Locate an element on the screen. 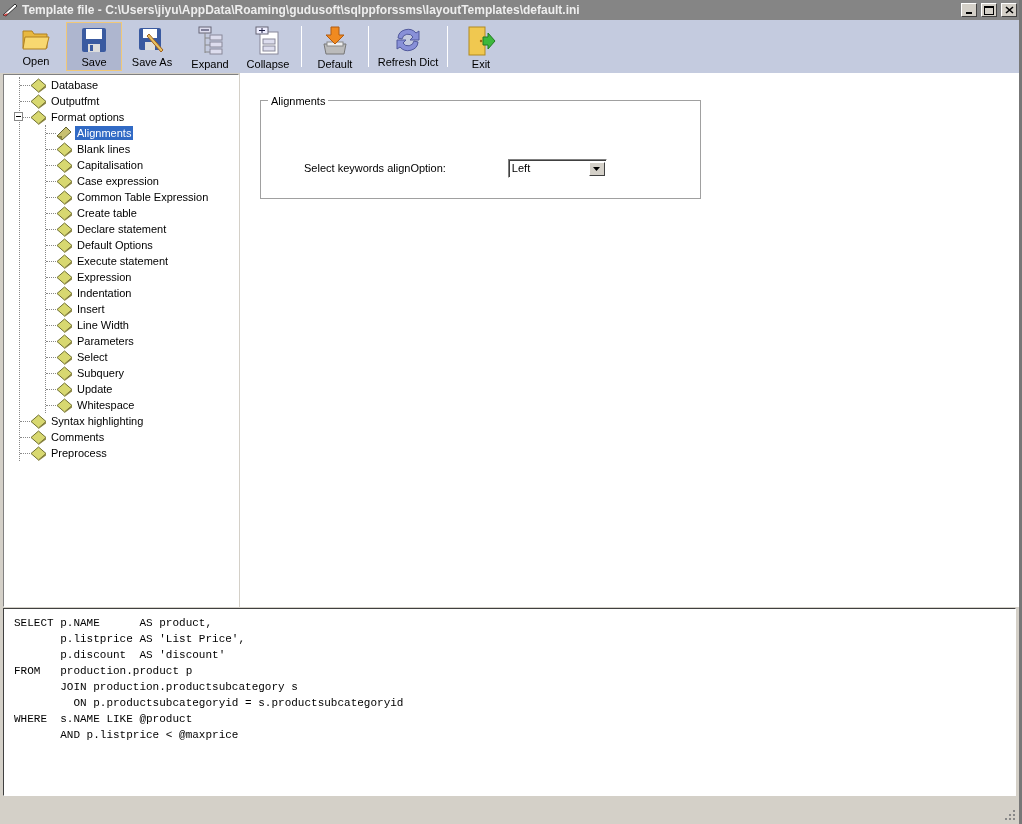  tree-item: Parameters is located at coordinates (105, 341).